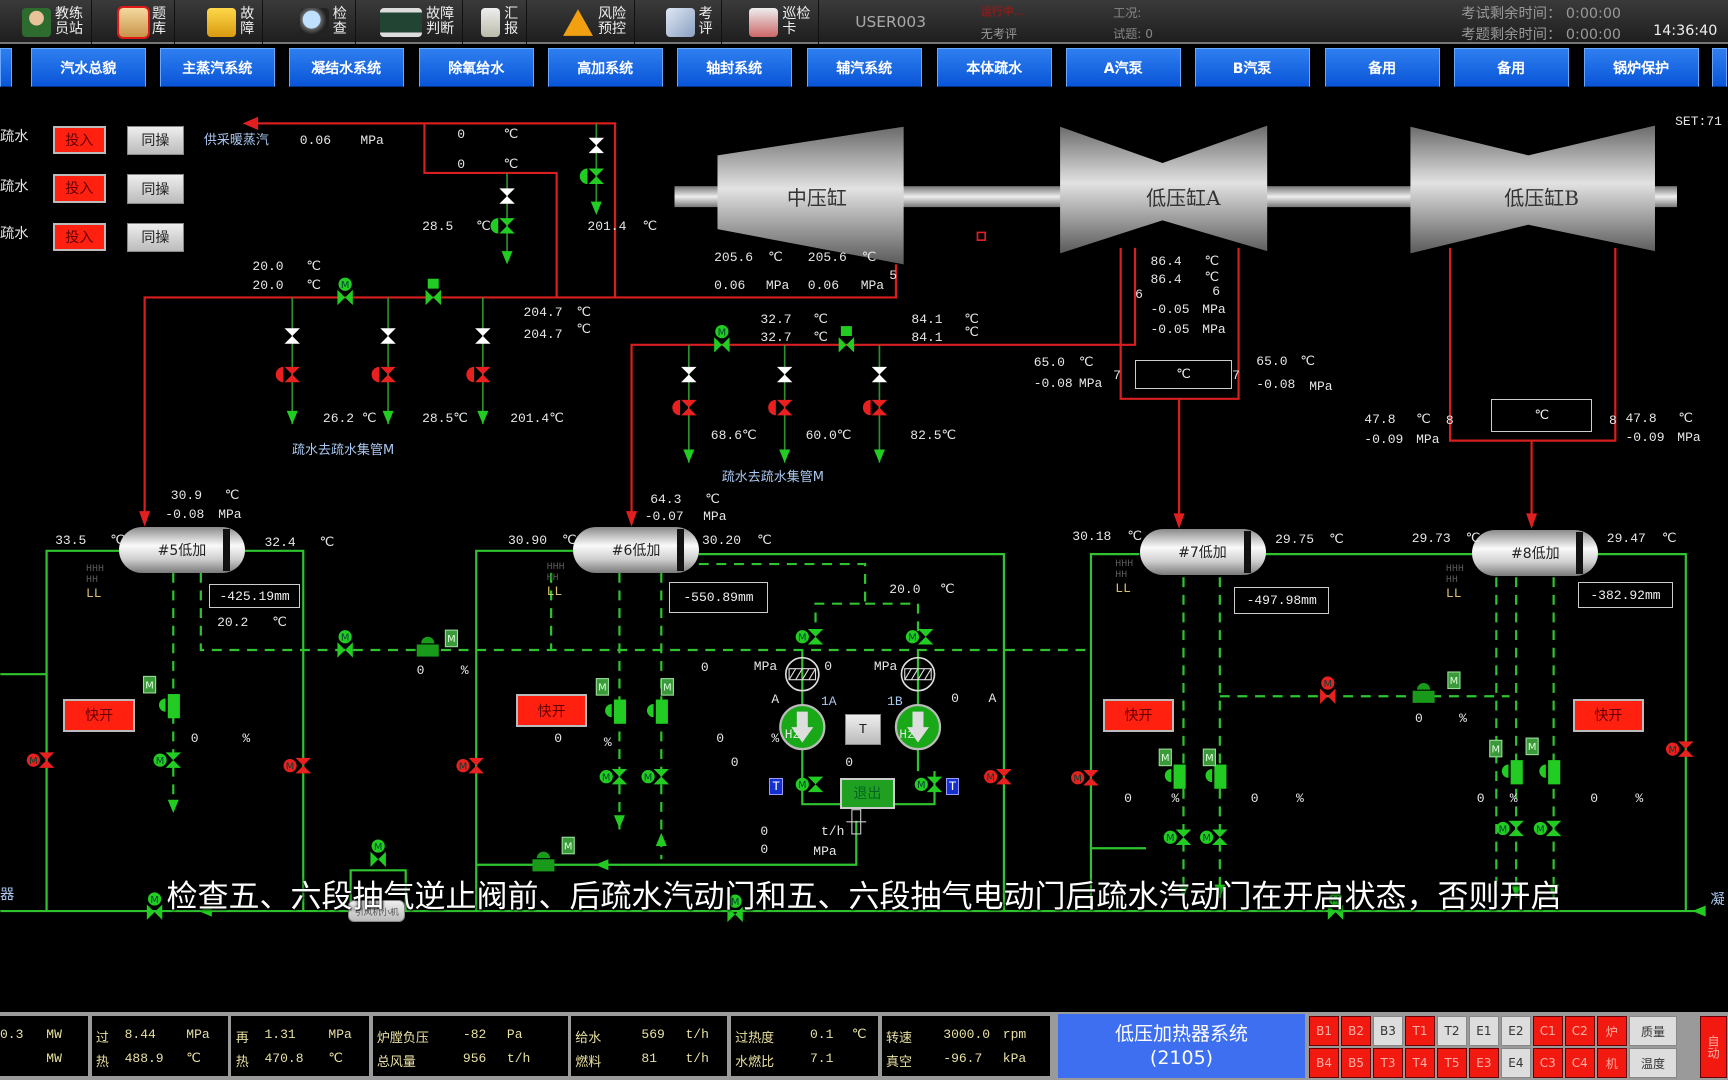 The height and width of the screenshot is (1080, 1728). What do you see at coordinates (1653, 1031) in the screenshot?
I see `status-indicator-质量: 质量` at bounding box center [1653, 1031].